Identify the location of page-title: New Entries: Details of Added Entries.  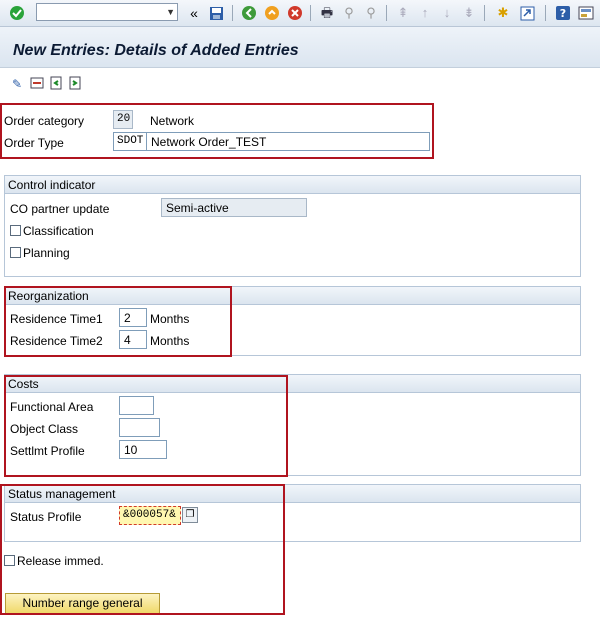
(156, 50).